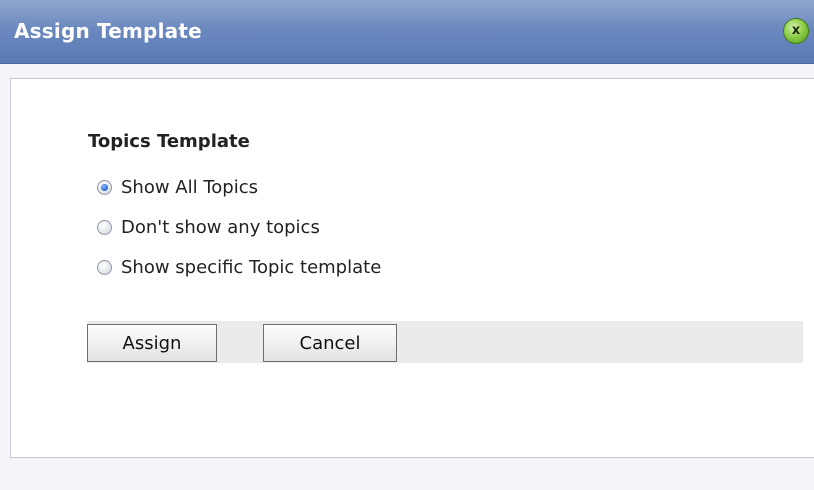 The width and height of the screenshot is (814, 490). Describe the element at coordinates (104, 187) in the screenshot. I see `radio-show-all-topics` at that location.